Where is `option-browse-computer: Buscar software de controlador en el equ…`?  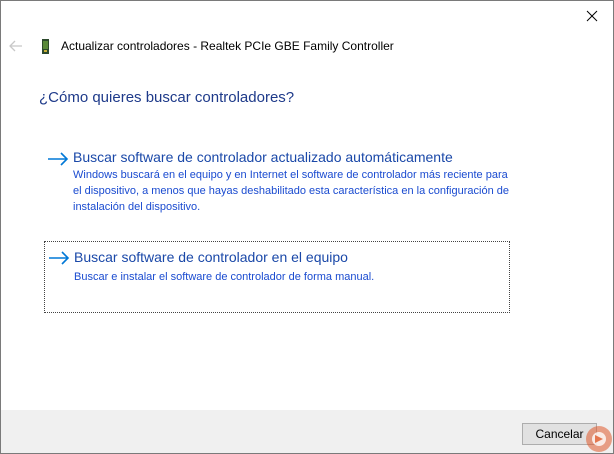 option-browse-computer: Buscar software de controlador en el equ… is located at coordinates (277, 277).